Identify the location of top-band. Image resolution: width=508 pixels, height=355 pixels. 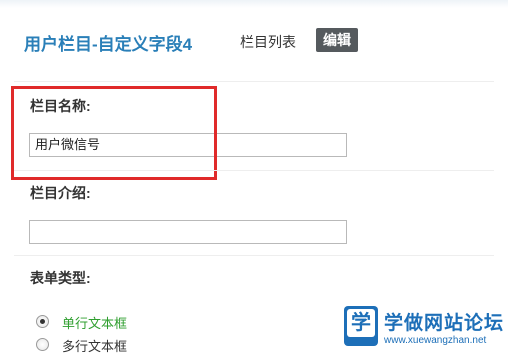
(254, 4).